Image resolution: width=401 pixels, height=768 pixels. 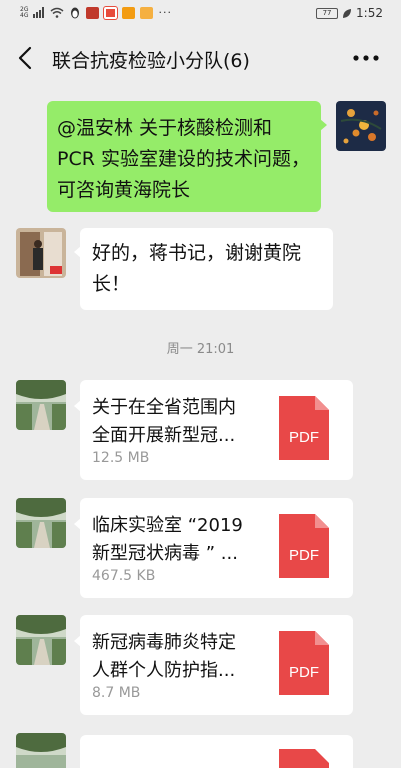 What do you see at coordinates (116, 693) in the screenshot?
I see `file-size: 8.7 MB` at bounding box center [116, 693].